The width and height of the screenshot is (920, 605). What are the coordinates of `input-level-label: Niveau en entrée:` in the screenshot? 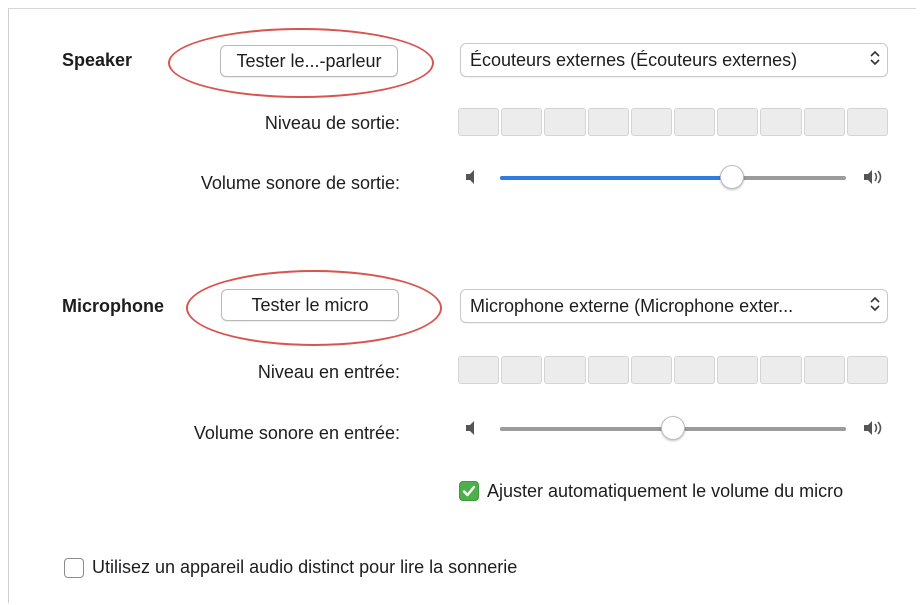 It's located at (328, 372).